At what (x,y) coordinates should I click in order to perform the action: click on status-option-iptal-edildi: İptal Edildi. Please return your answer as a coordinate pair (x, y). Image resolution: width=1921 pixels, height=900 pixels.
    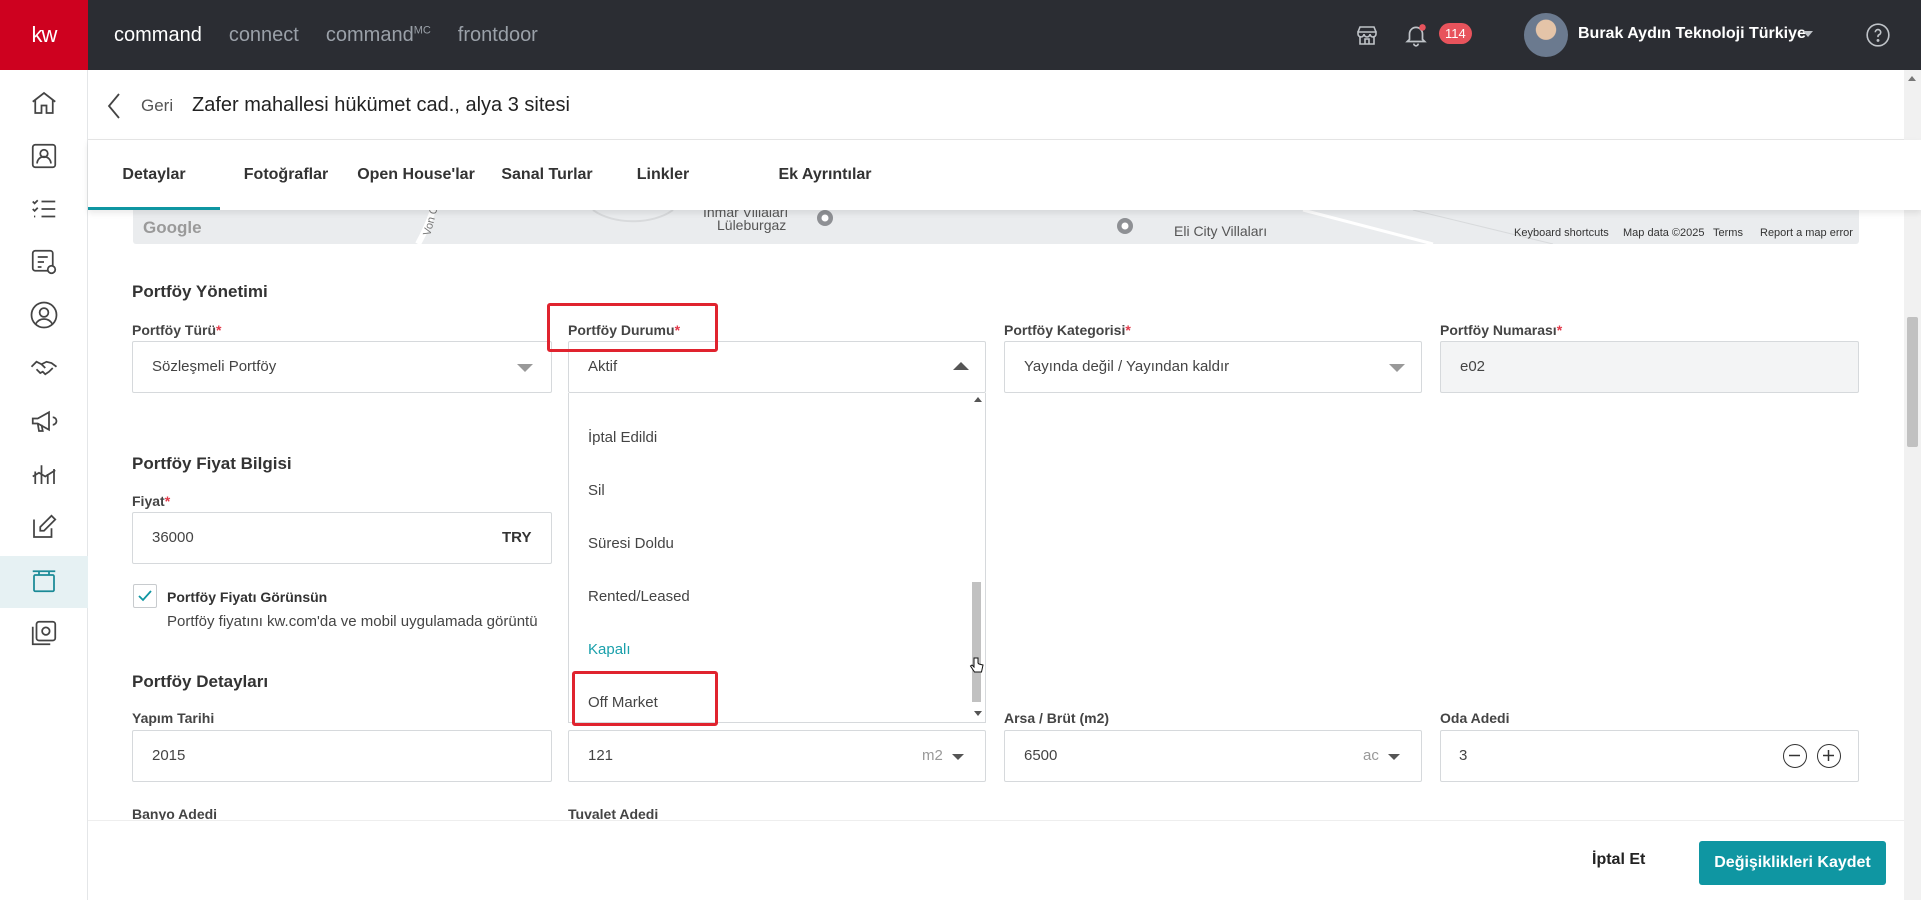
    Looking at the image, I should click on (622, 437).